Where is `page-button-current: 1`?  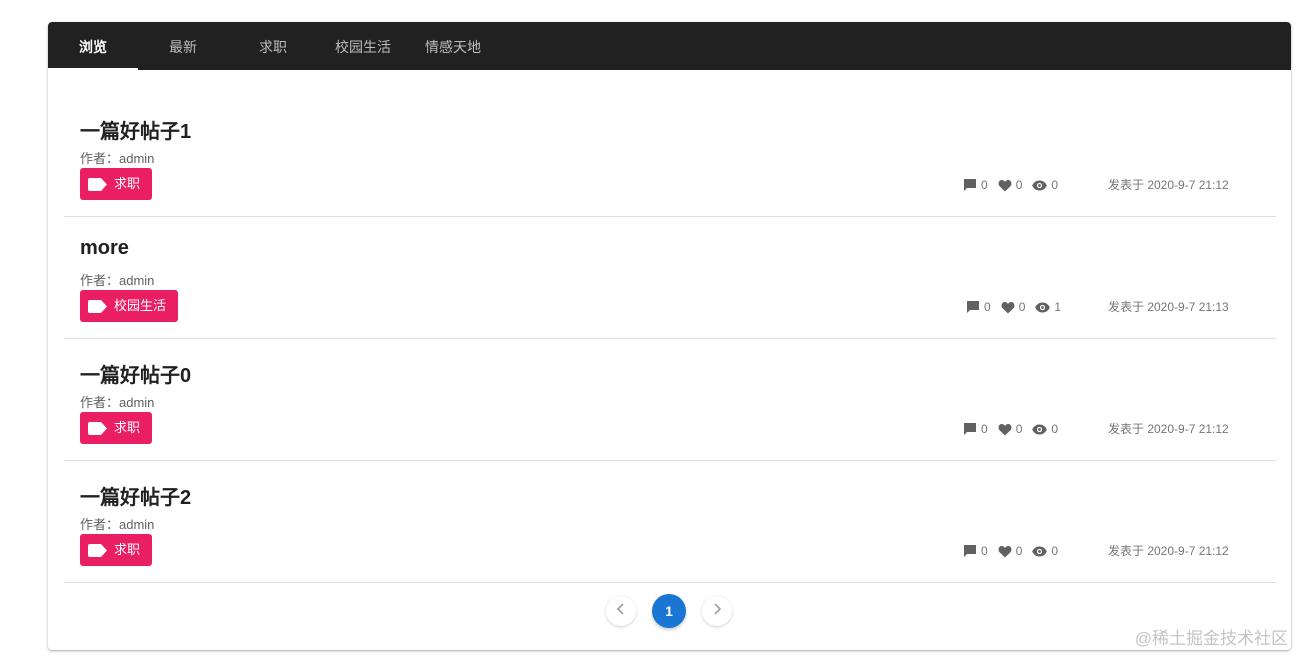
page-button-current: 1 is located at coordinates (669, 611).